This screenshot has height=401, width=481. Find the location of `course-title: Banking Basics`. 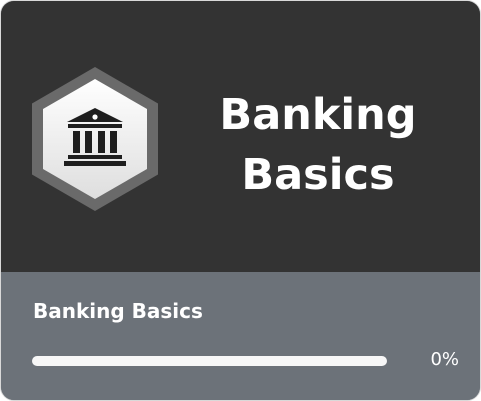

course-title: Banking Basics is located at coordinates (118, 311).